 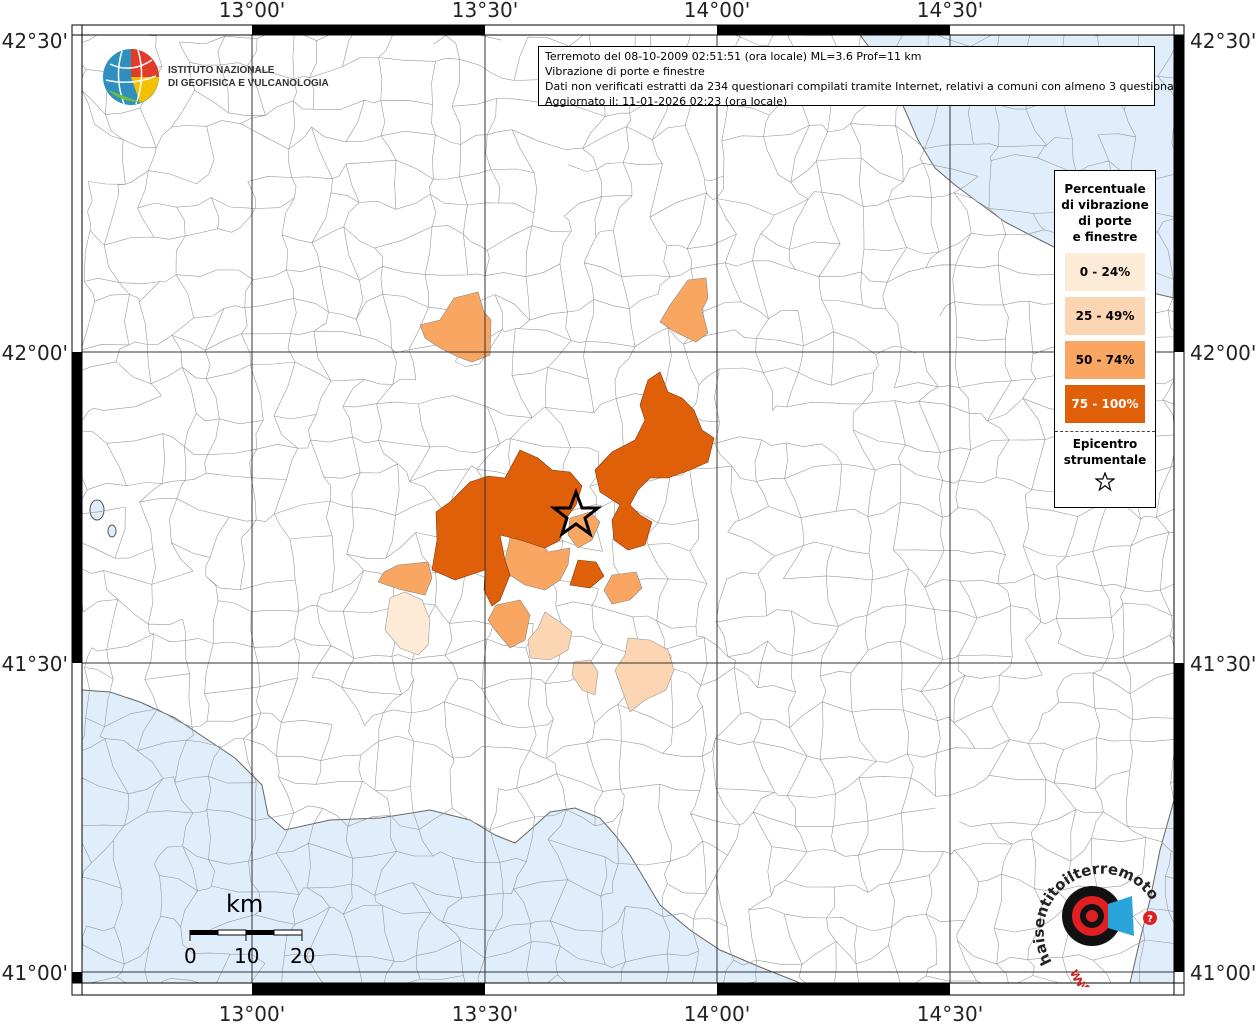 I want to click on ingv-name-line2: DI GEOFISICA E VULCANOLOGIA, so click(x=248, y=83).